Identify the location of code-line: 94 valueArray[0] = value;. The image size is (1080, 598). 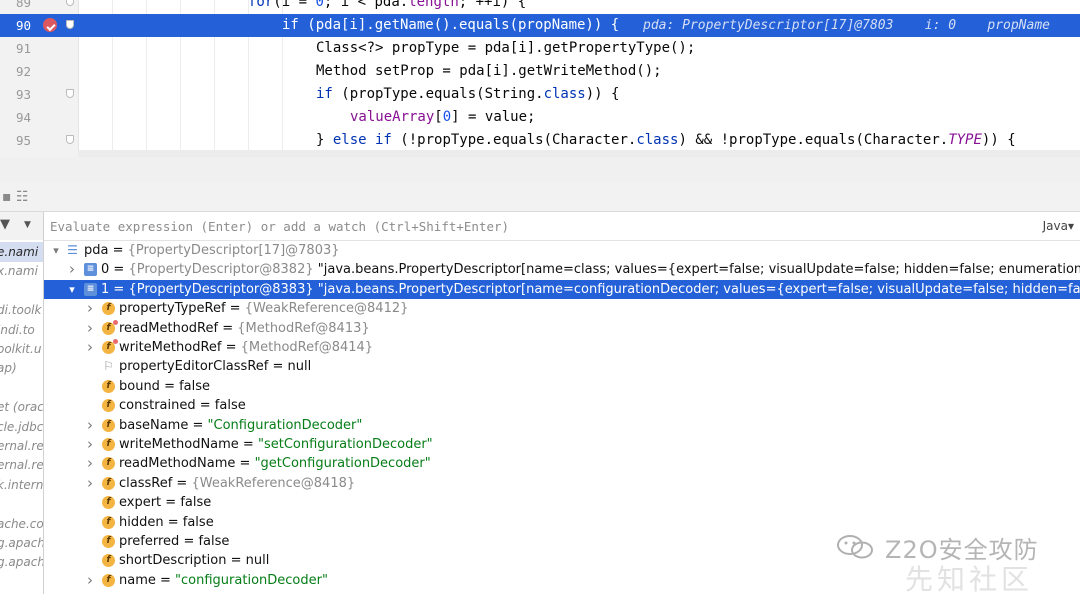
(540, 117).